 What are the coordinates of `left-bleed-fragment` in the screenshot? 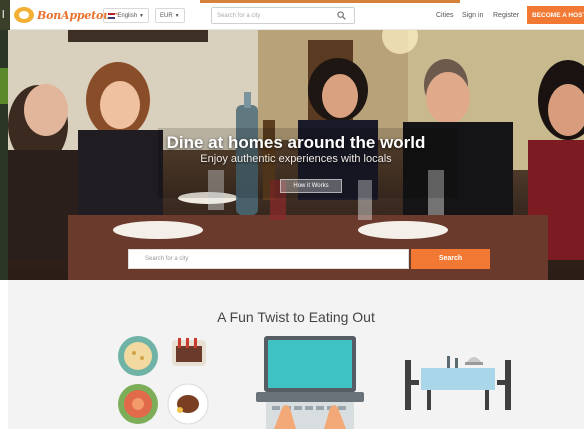 It's located at (4, 155).